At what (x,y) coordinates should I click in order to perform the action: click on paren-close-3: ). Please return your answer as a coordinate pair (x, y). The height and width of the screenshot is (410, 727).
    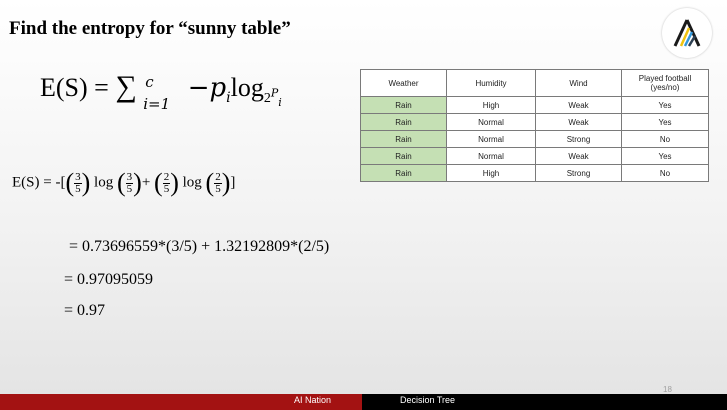
    Looking at the image, I should click on (174, 182).